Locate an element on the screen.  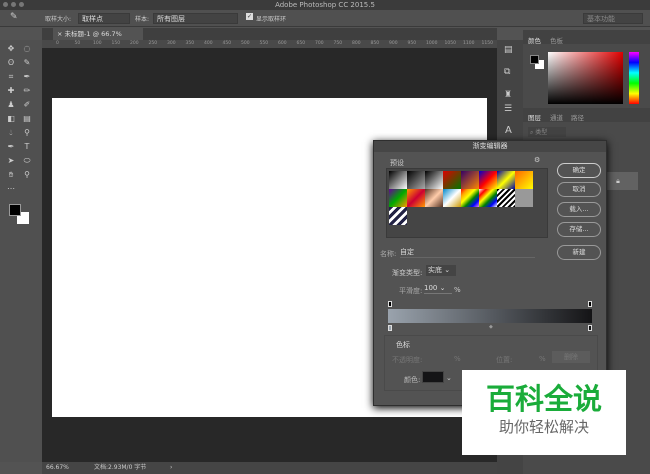
new-button: 新建 is located at coordinates (579, 252).